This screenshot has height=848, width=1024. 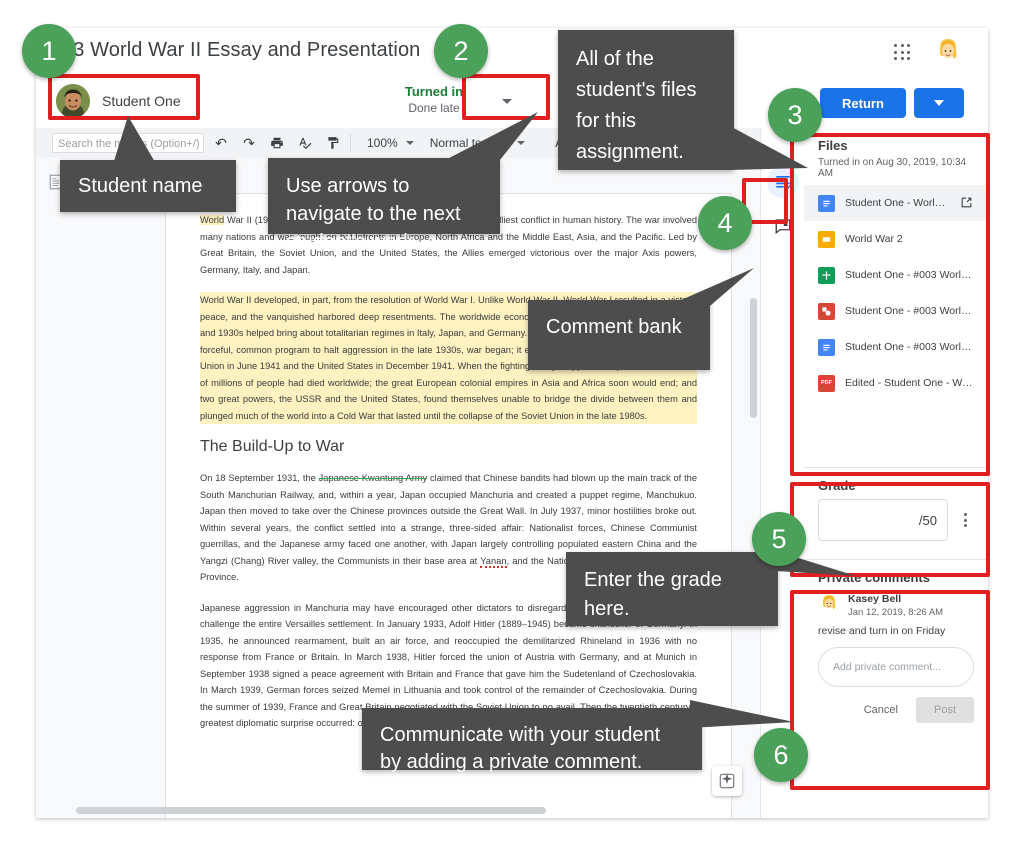 What do you see at coordinates (874, 239) in the screenshot?
I see `file-name: World War 2` at bounding box center [874, 239].